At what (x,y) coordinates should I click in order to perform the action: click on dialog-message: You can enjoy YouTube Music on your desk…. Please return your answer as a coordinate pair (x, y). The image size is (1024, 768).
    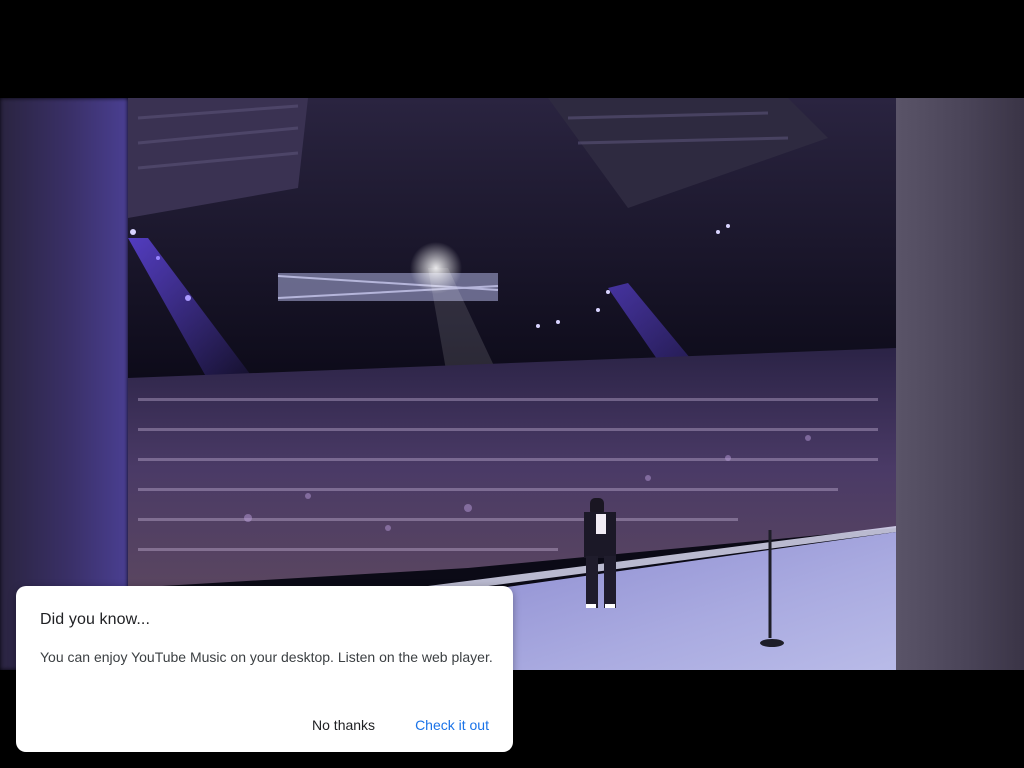
    Looking at the image, I should click on (266, 657).